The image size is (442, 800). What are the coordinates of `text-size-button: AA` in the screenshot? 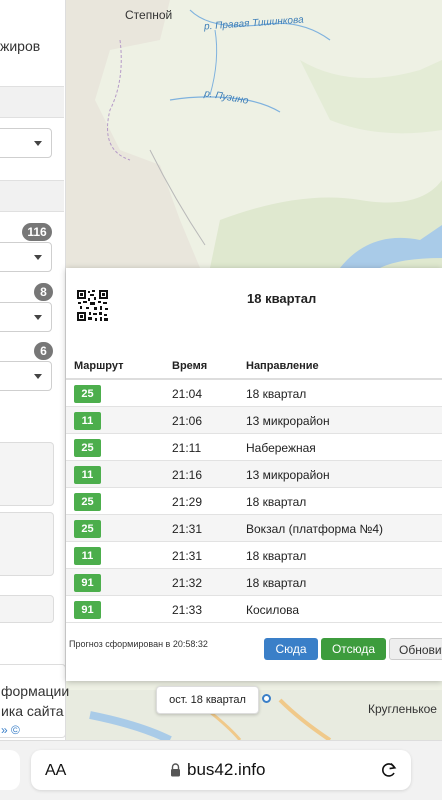 It's located at (55, 771).